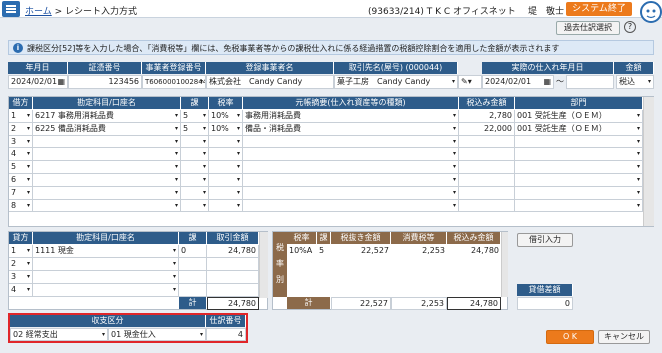 The image size is (662, 353). What do you see at coordinates (635, 82) in the screenshot?
I see `amount-type-select: 税込 ▾` at bounding box center [635, 82].